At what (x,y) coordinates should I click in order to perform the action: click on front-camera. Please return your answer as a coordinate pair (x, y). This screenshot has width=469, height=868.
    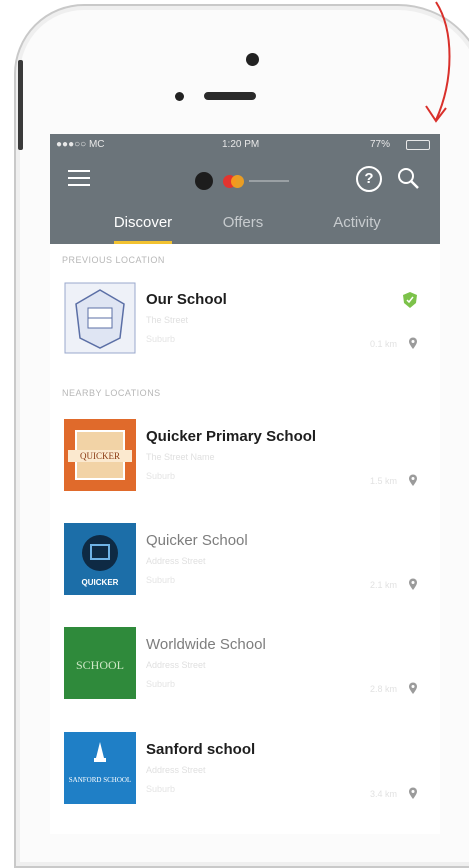
    Looking at the image, I should click on (252, 59).